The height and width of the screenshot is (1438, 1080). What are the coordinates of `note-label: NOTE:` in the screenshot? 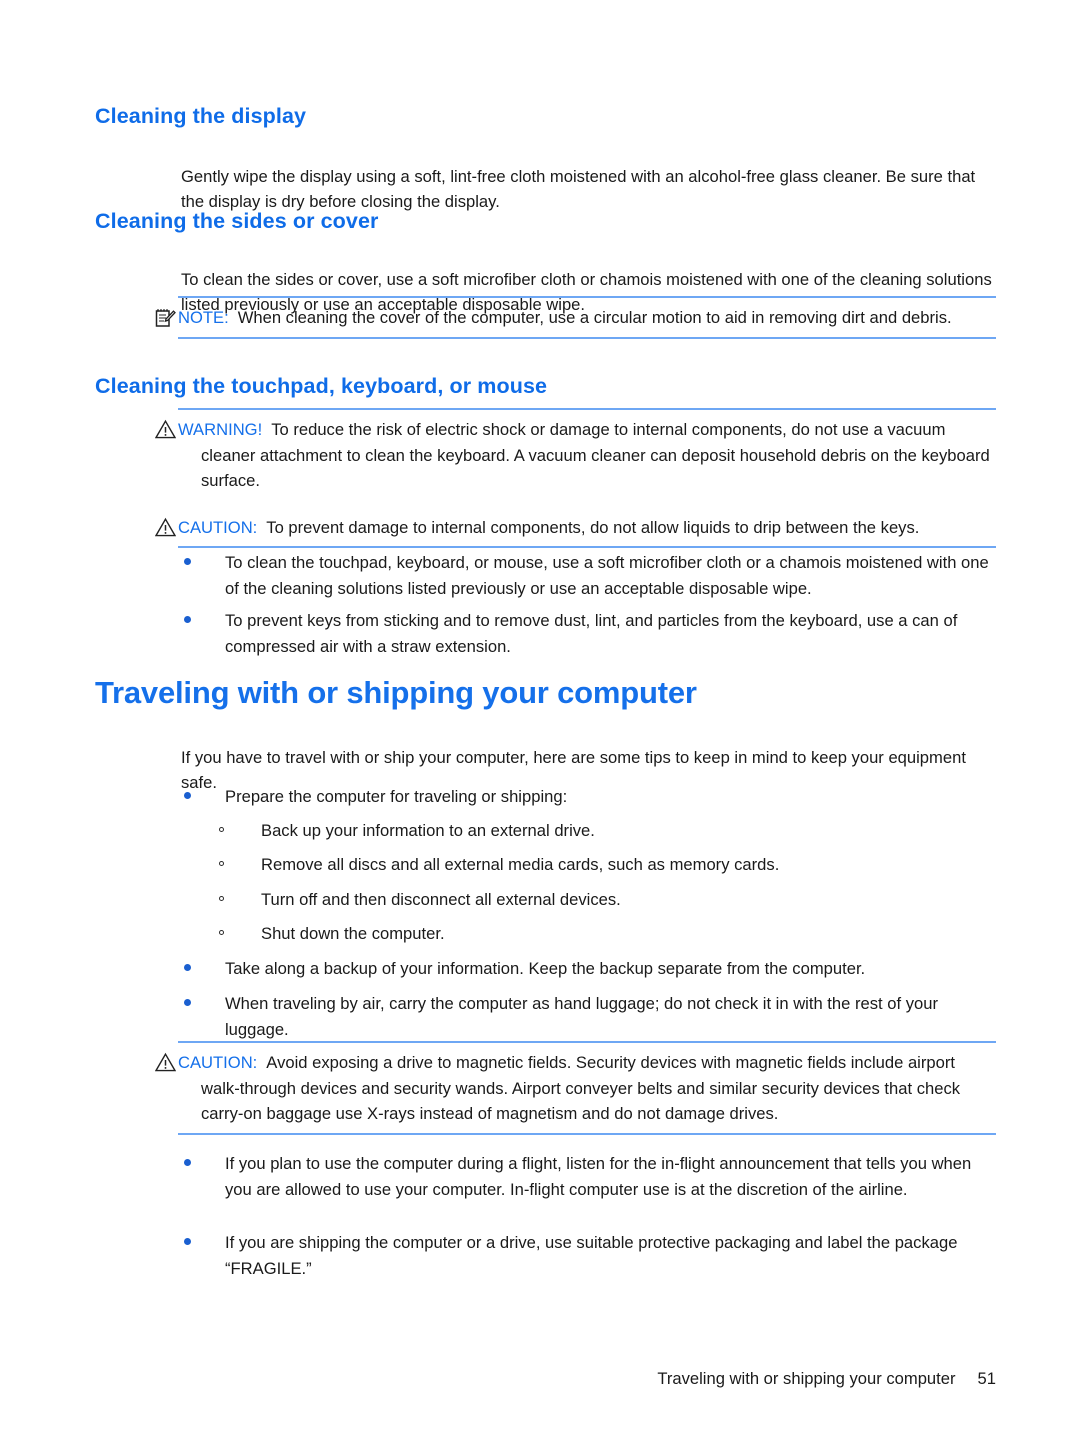 It's located at (203, 317).